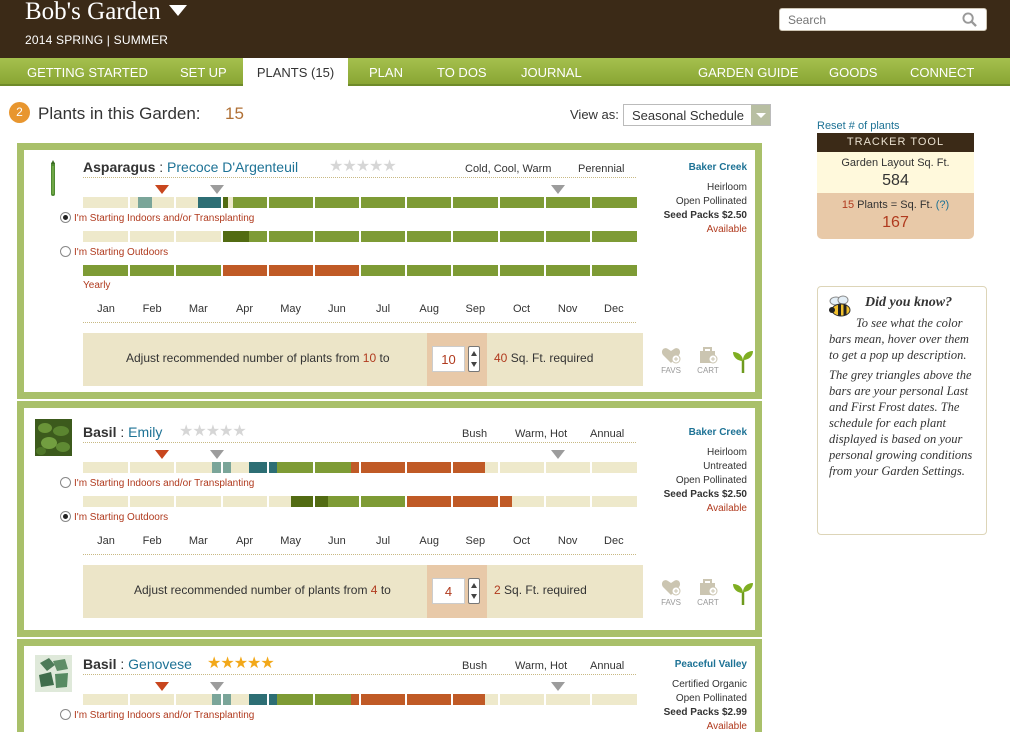  I want to click on bar-segment-light-teal, so click(145, 202).